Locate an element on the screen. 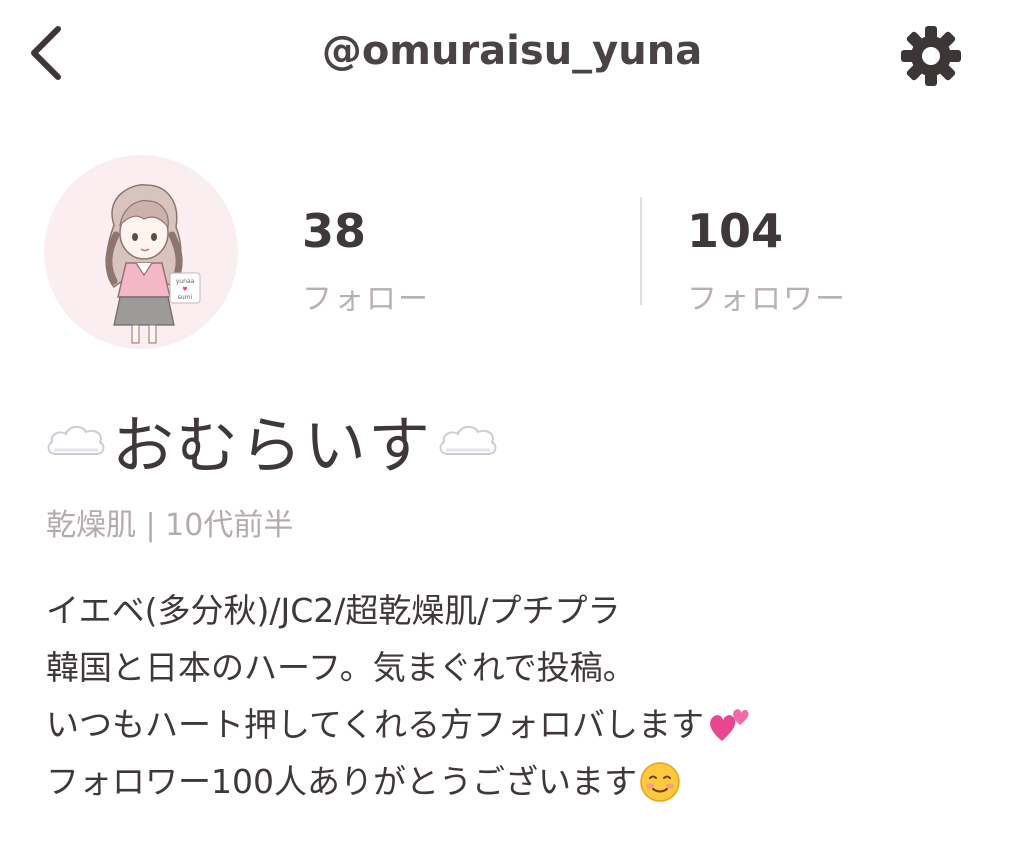 The width and height of the screenshot is (1024, 864). follow-stat: 38 フォロー is located at coordinates (366, 263).